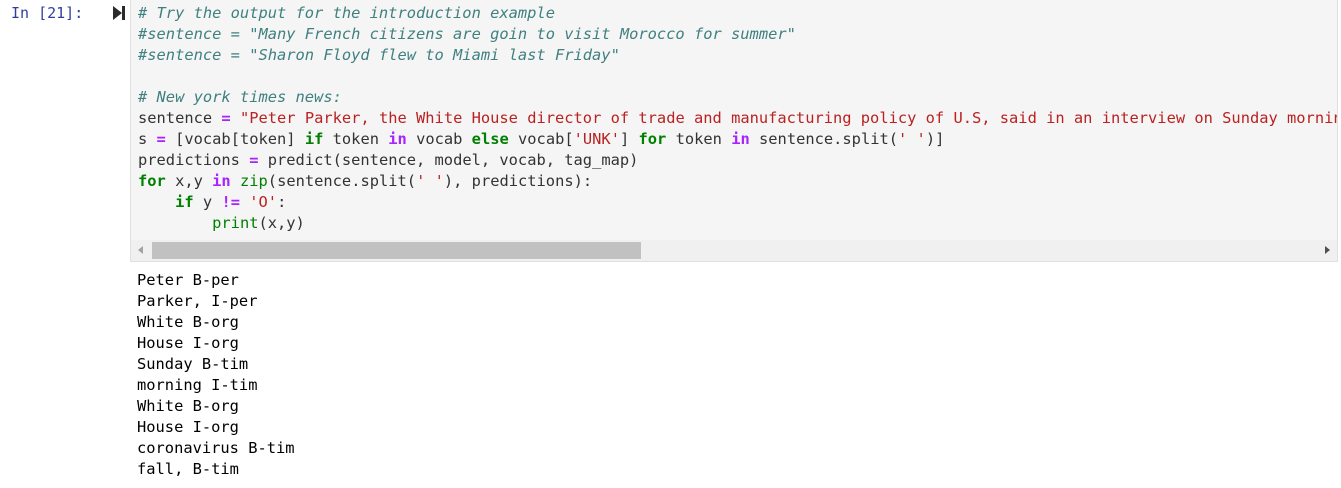 Image resolution: width=1341 pixels, height=488 pixels. I want to click on code-token: ], so click(629, 139).